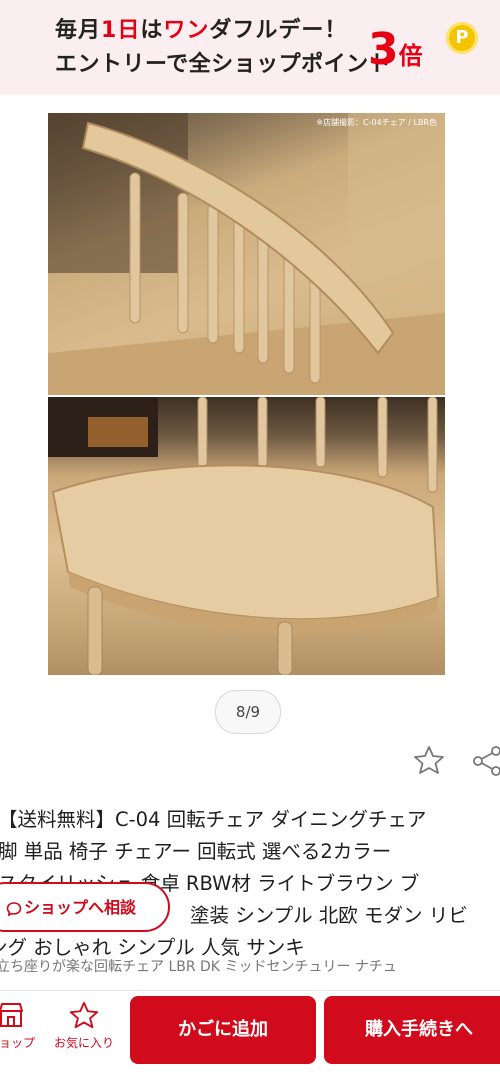 The image size is (500, 1081). What do you see at coordinates (410, 56) in the screenshot?
I see `multiplier-unit: 倍` at bounding box center [410, 56].